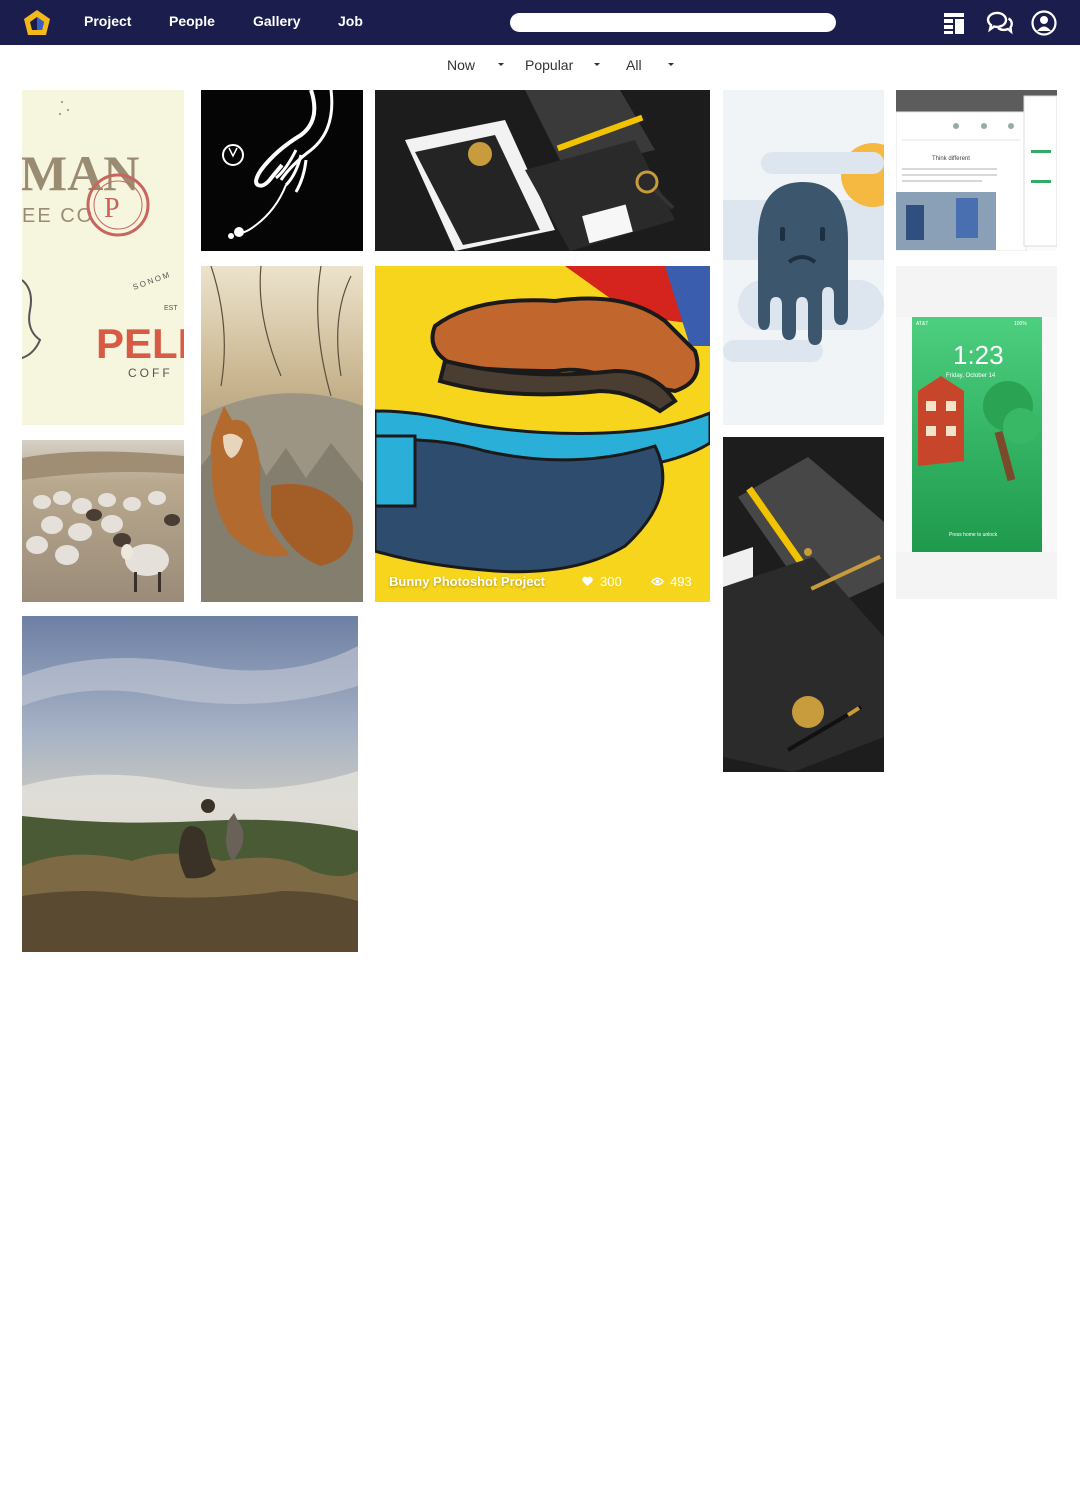  What do you see at coordinates (103, 521) in the screenshot?
I see `sheep-herd-tile` at bounding box center [103, 521].